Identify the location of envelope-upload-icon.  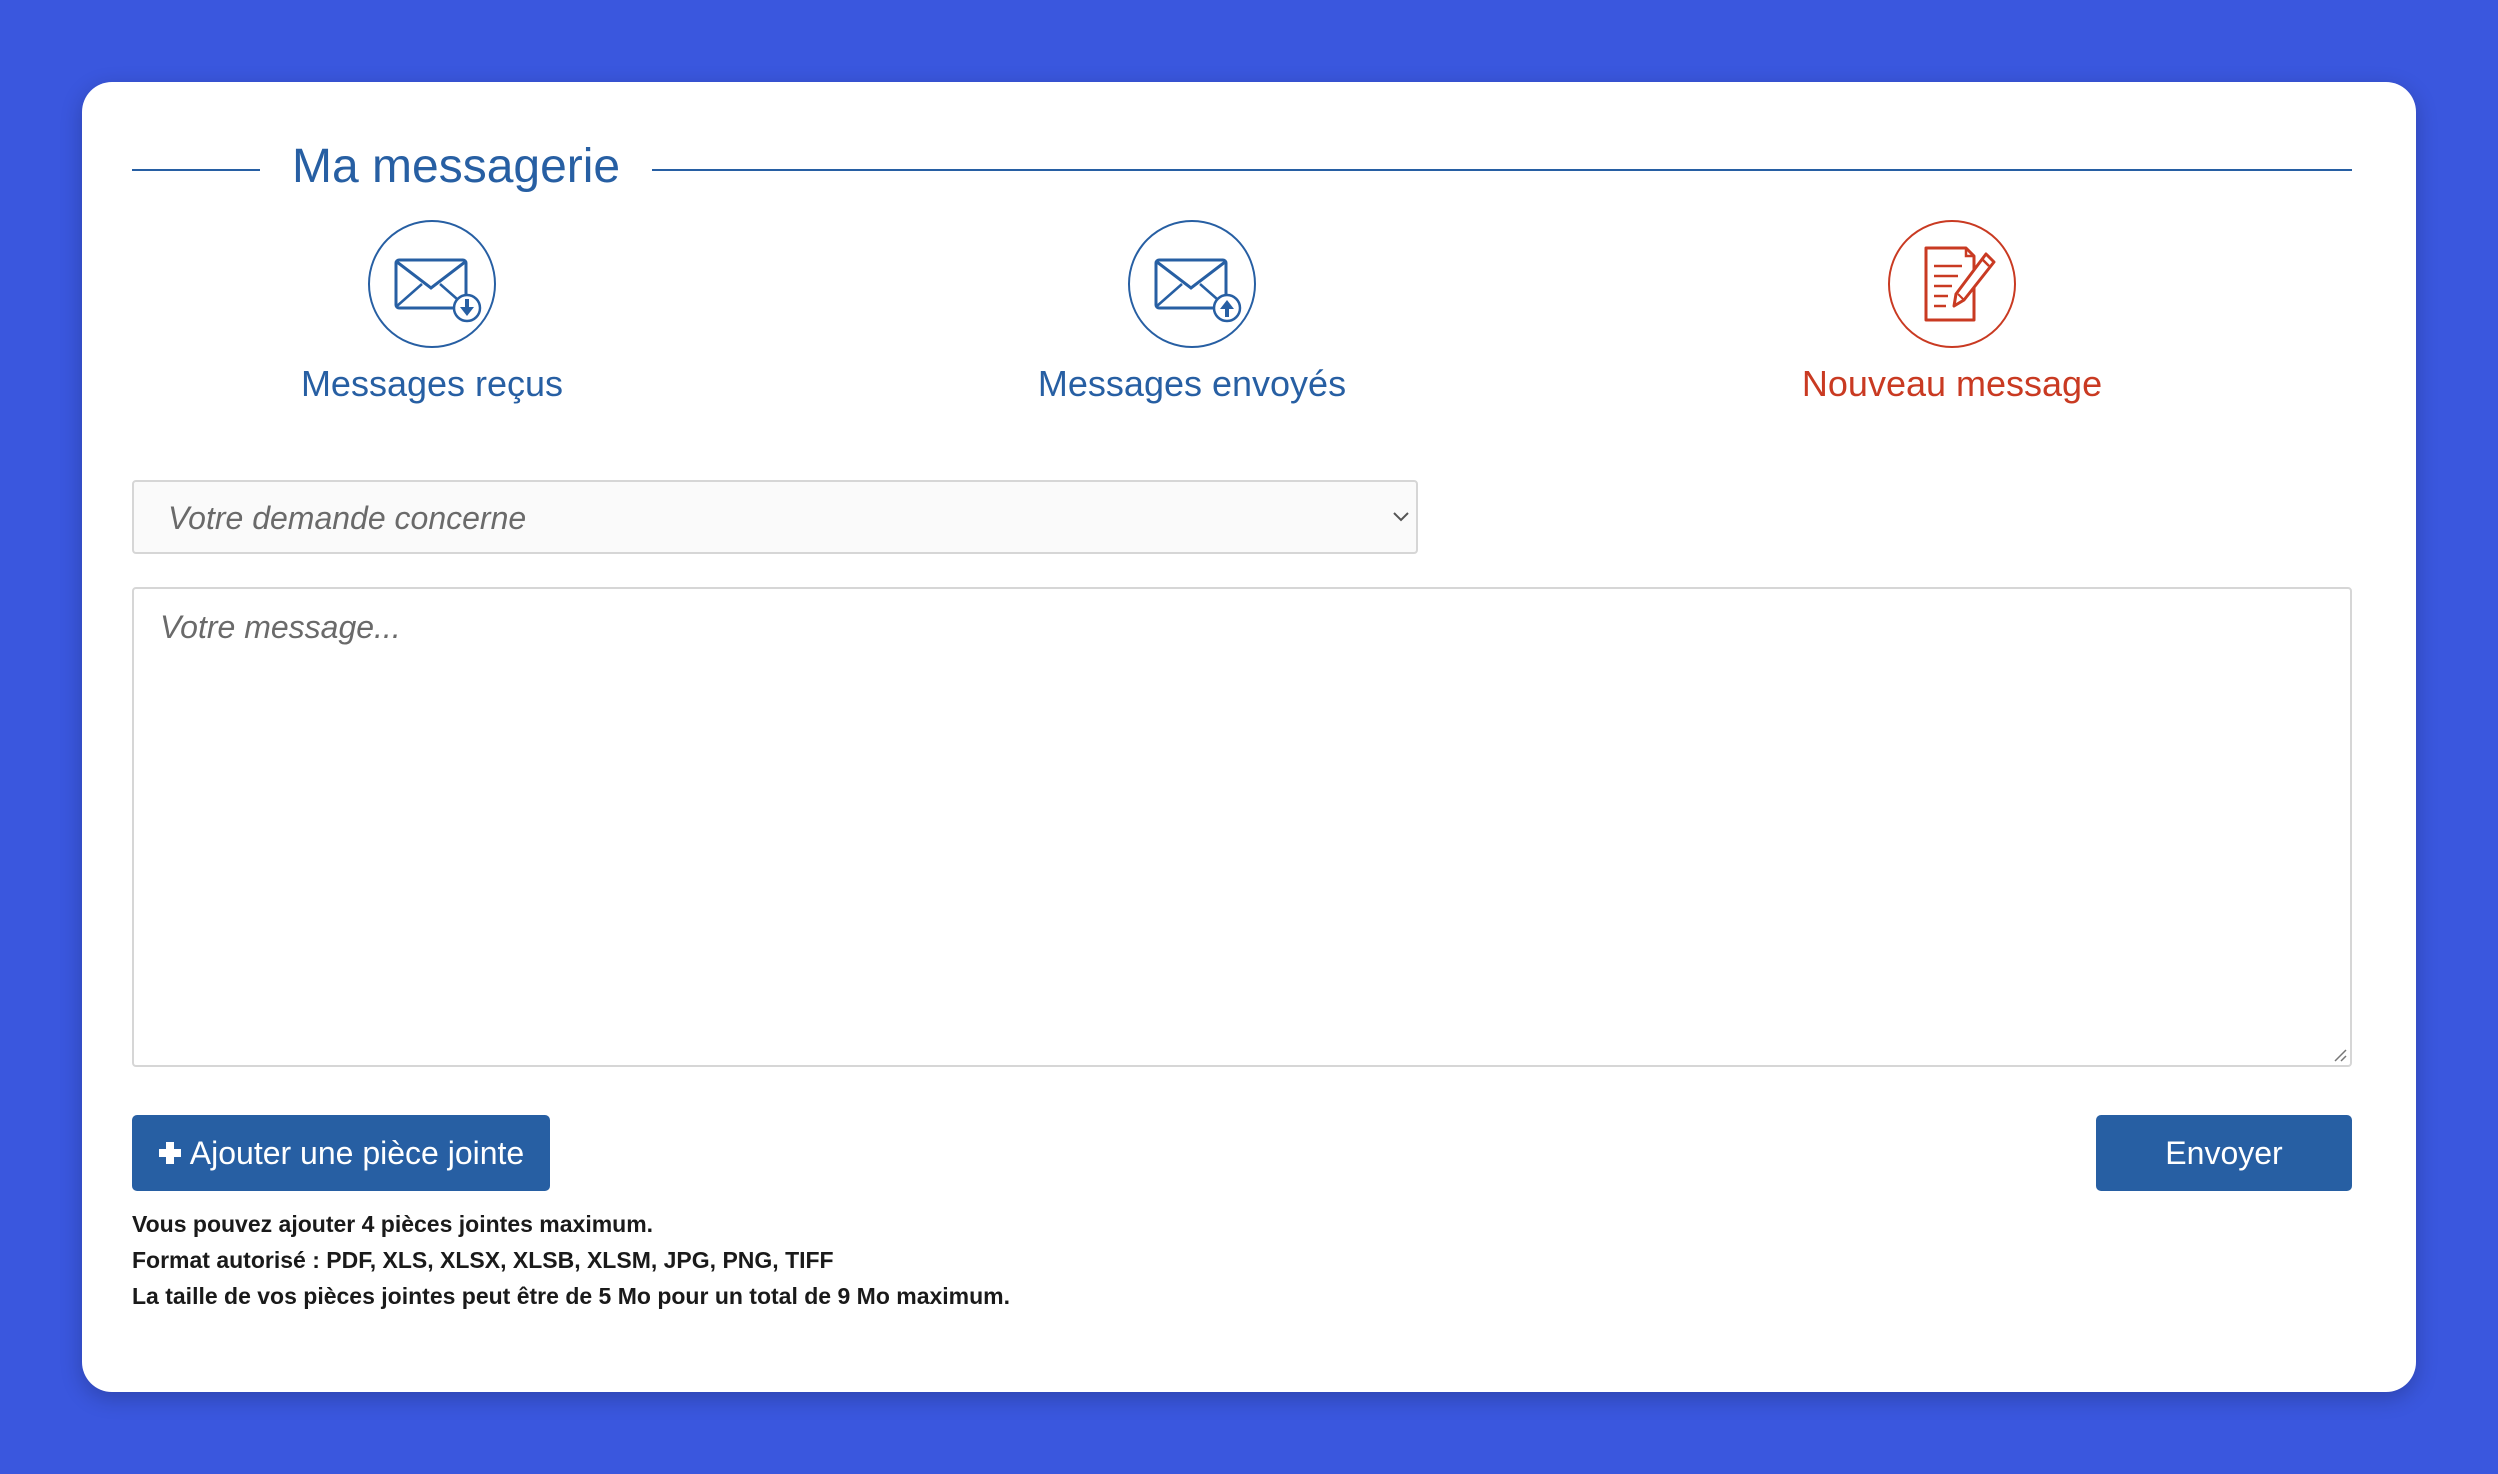
(1192, 284).